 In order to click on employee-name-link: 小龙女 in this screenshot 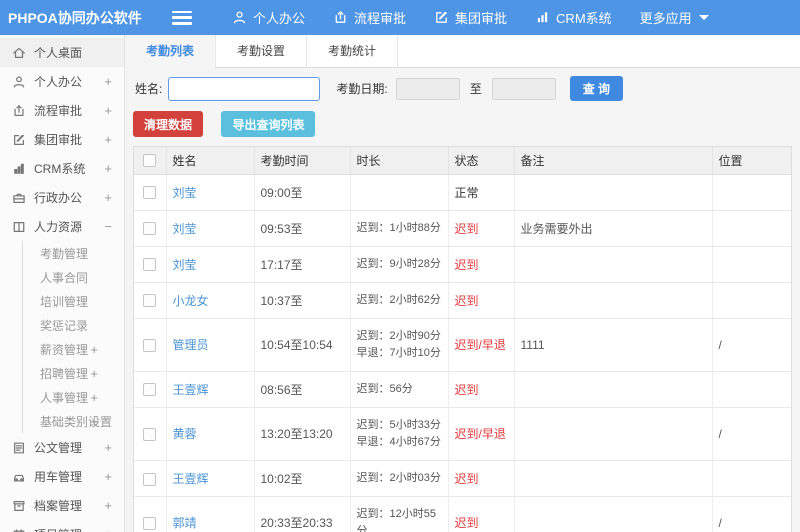, I will do `click(191, 301)`.